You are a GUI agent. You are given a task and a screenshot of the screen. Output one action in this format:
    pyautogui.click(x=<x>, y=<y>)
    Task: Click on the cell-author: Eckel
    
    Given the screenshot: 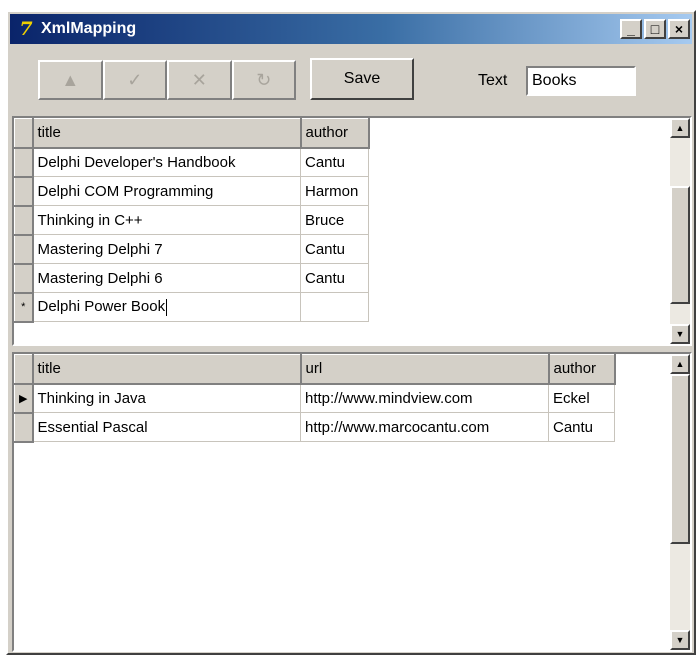 What is the action you would take?
    pyautogui.click(x=581, y=398)
    